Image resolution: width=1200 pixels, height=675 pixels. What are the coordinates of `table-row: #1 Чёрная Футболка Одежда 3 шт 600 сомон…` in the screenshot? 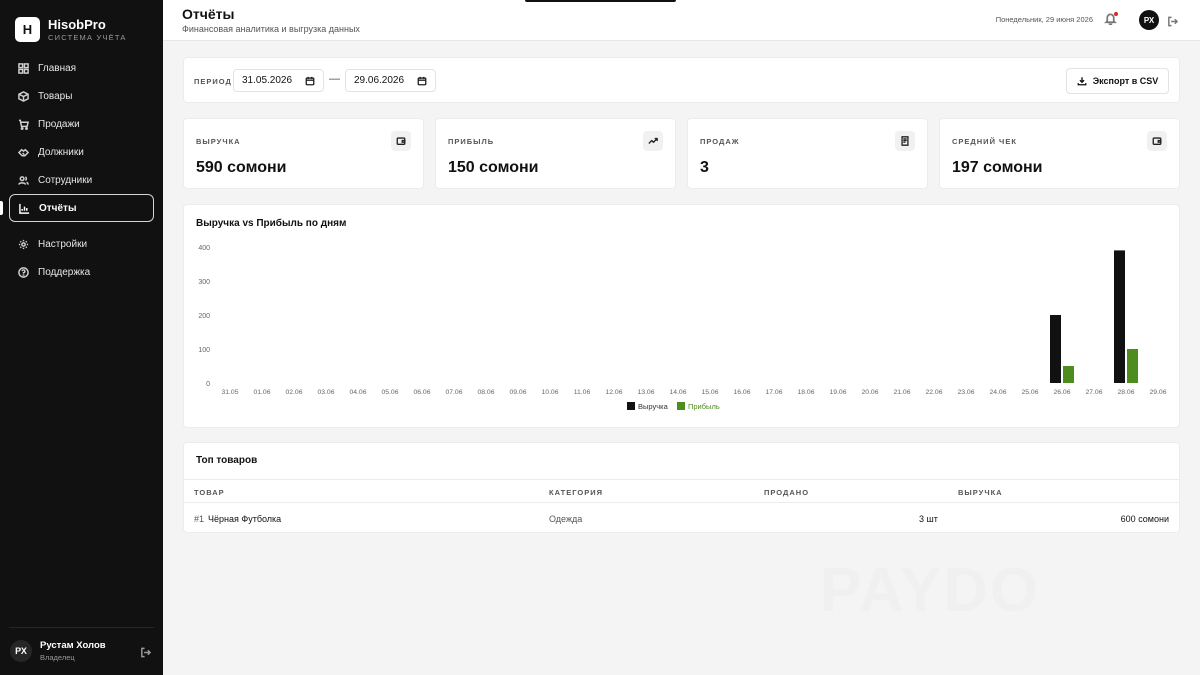 It's located at (681, 518).